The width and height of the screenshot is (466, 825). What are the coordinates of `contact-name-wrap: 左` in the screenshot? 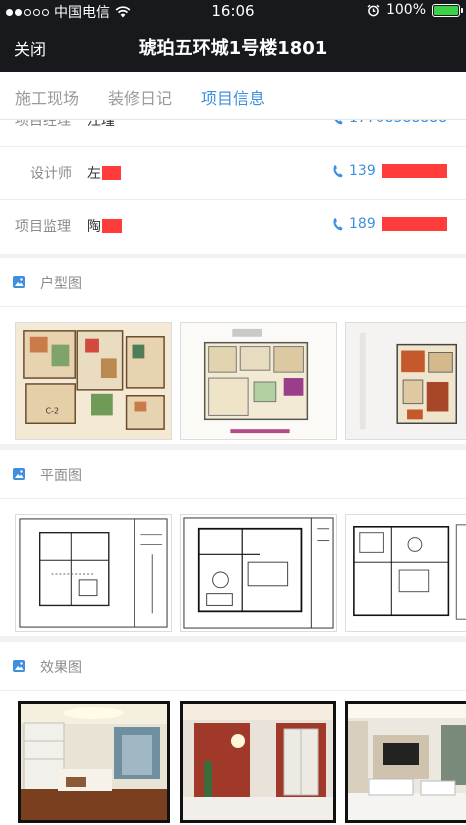 It's located at (104, 173).